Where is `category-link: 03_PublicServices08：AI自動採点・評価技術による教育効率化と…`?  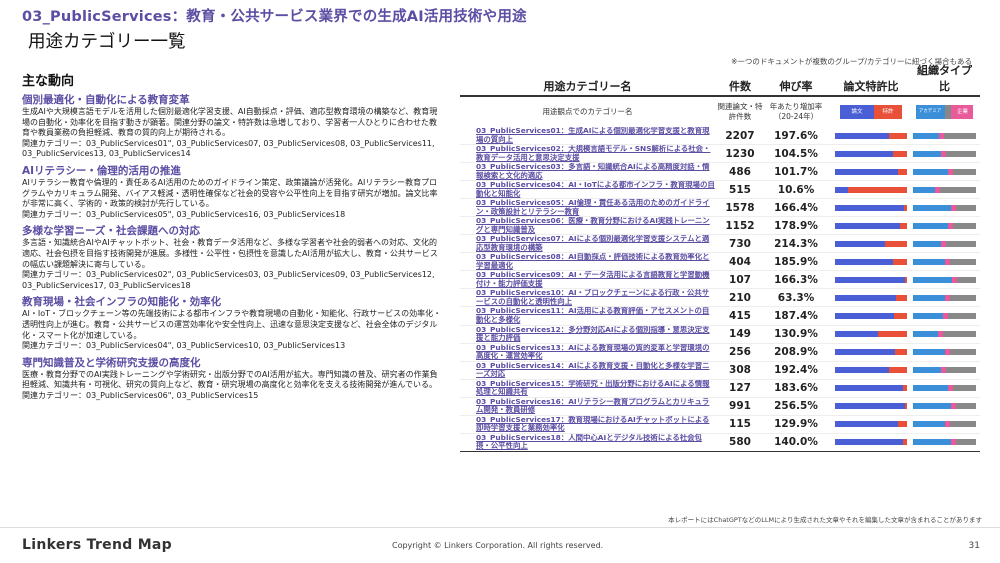
category-link: 03_PublicServices08：AI自動採点・評価技術による教育効率化と… is located at coordinates (587, 261).